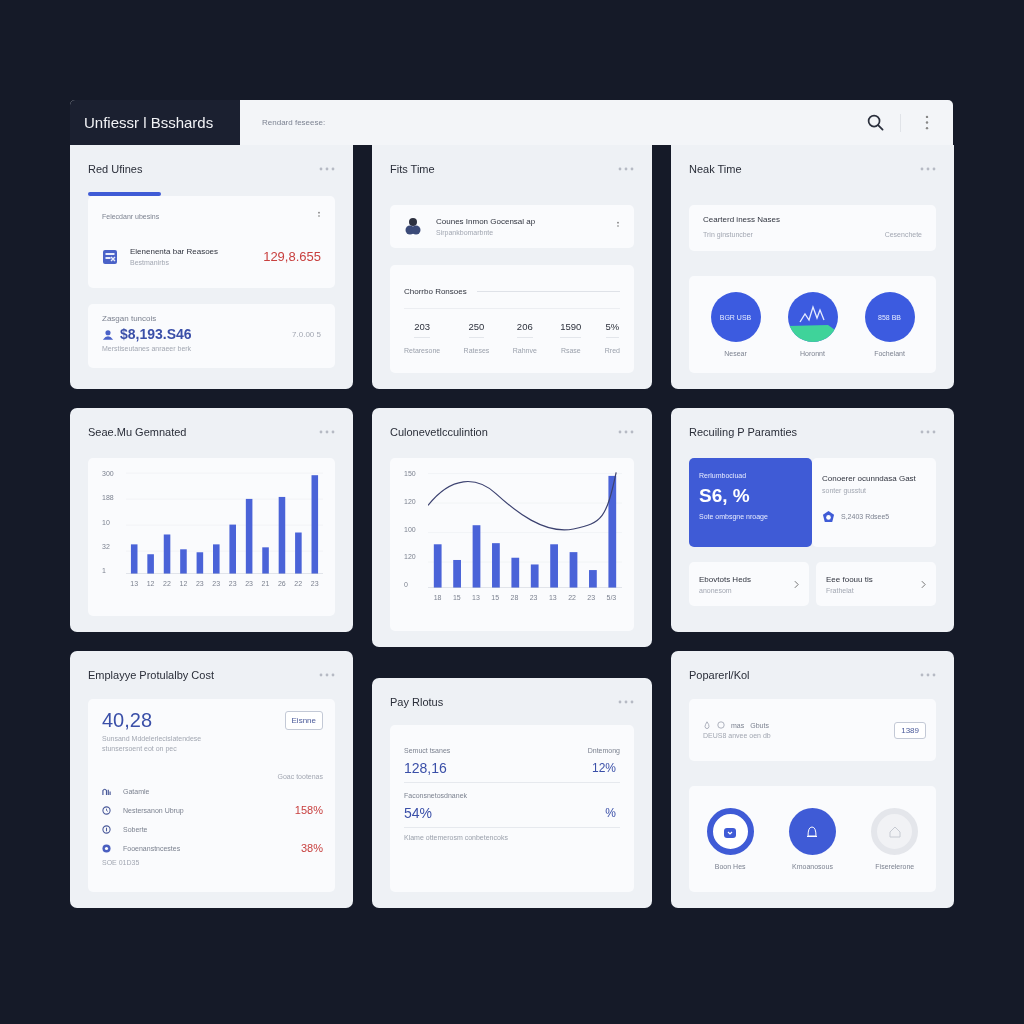 The height and width of the screenshot is (1024, 1024). Describe the element at coordinates (612, 329) in the screenshot. I see `stat-value: 5%` at that location.